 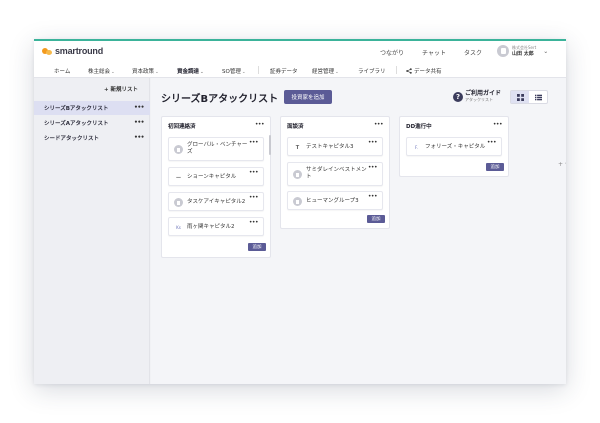 What do you see at coordinates (434, 52) in the screenshot?
I see `nav-chat: チャット` at bounding box center [434, 52].